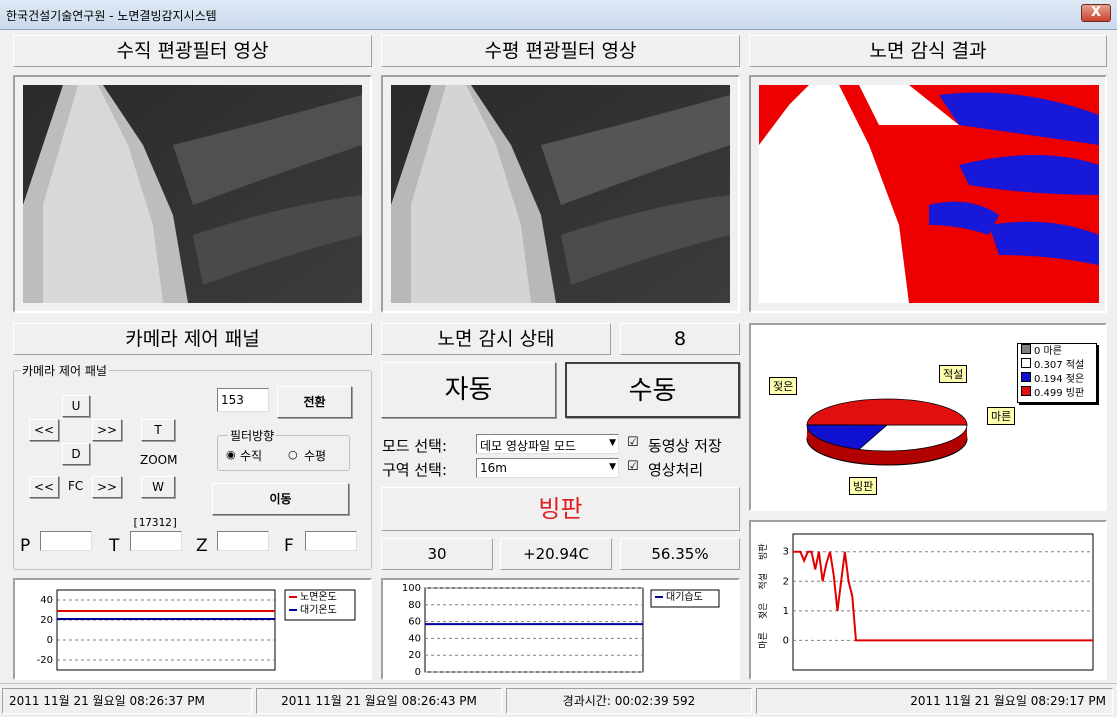  I want to click on road-state-chart: 3 빙판 2 적설 1 젖은 0 마른, so click(925, 602).